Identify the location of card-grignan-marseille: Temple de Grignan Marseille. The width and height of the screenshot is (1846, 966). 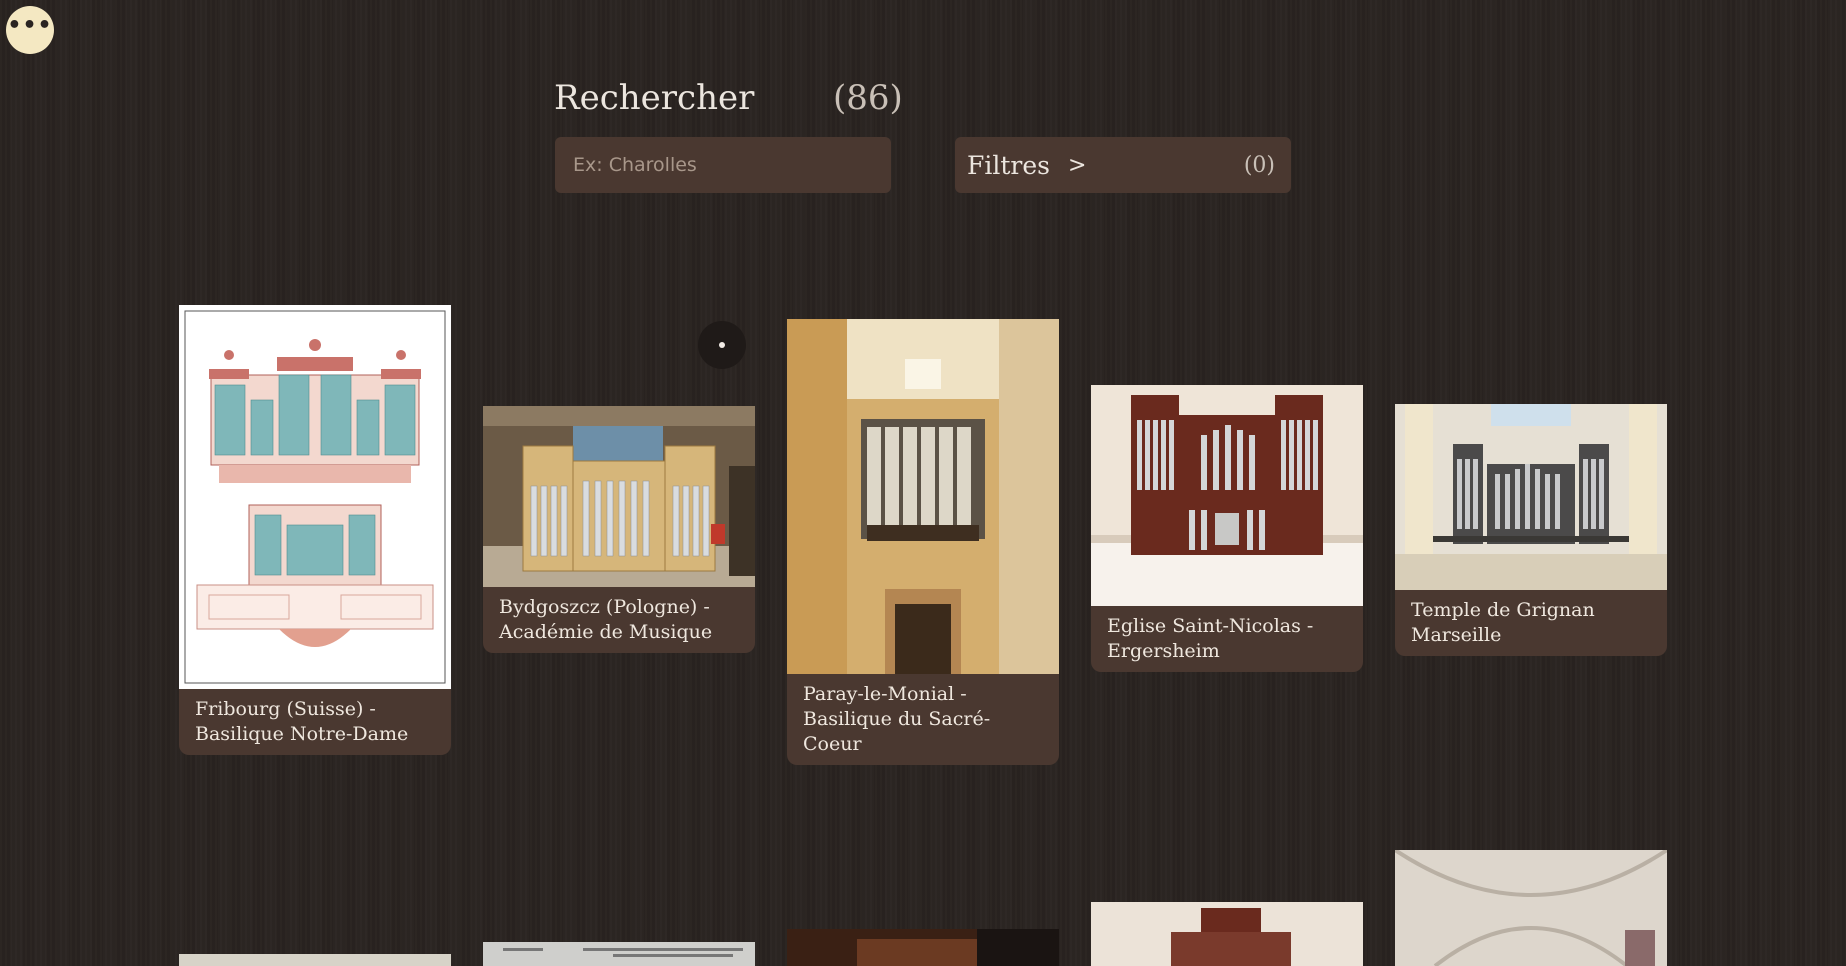
(1531, 530).